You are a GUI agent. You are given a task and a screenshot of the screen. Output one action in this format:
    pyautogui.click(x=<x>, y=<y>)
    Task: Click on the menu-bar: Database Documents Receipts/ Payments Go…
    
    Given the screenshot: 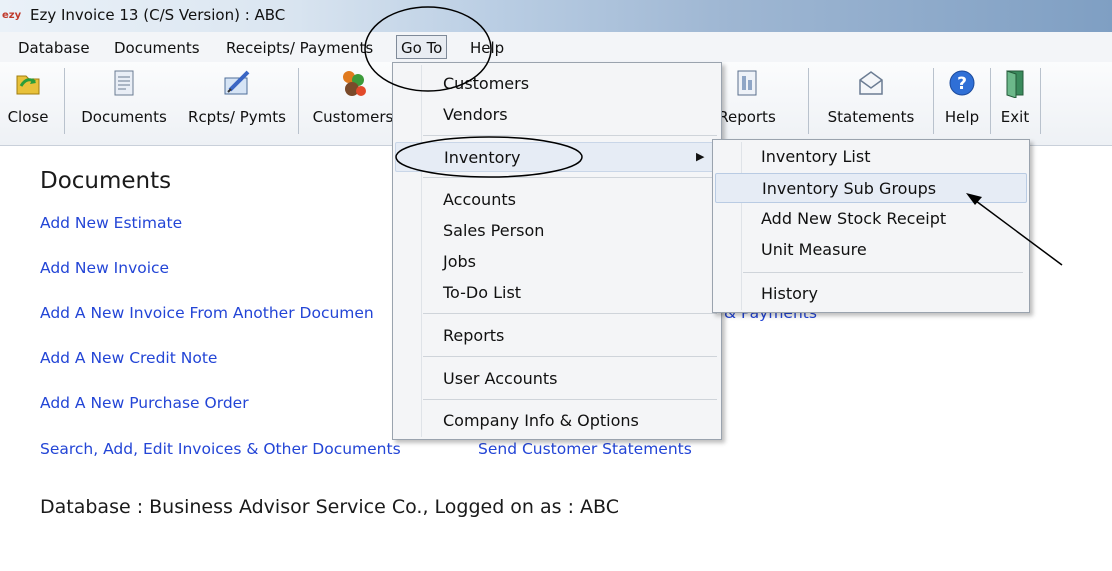 What is the action you would take?
    pyautogui.click(x=556, y=47)
    